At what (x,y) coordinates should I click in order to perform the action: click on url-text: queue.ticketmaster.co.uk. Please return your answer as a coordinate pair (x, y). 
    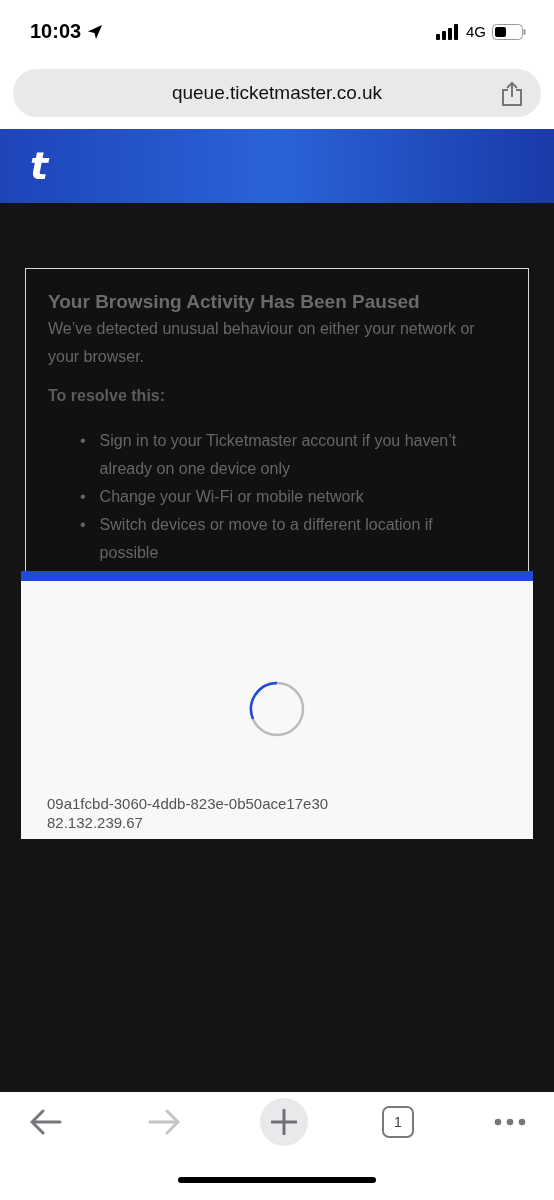
    Looking at the image, I should click on (277, 93).